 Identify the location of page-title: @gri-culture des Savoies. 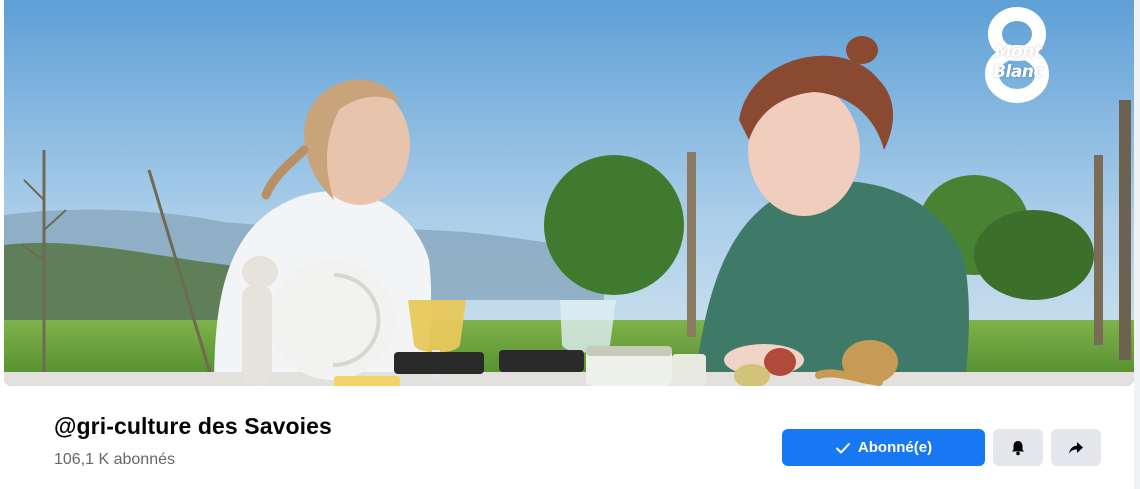
(193, 426).